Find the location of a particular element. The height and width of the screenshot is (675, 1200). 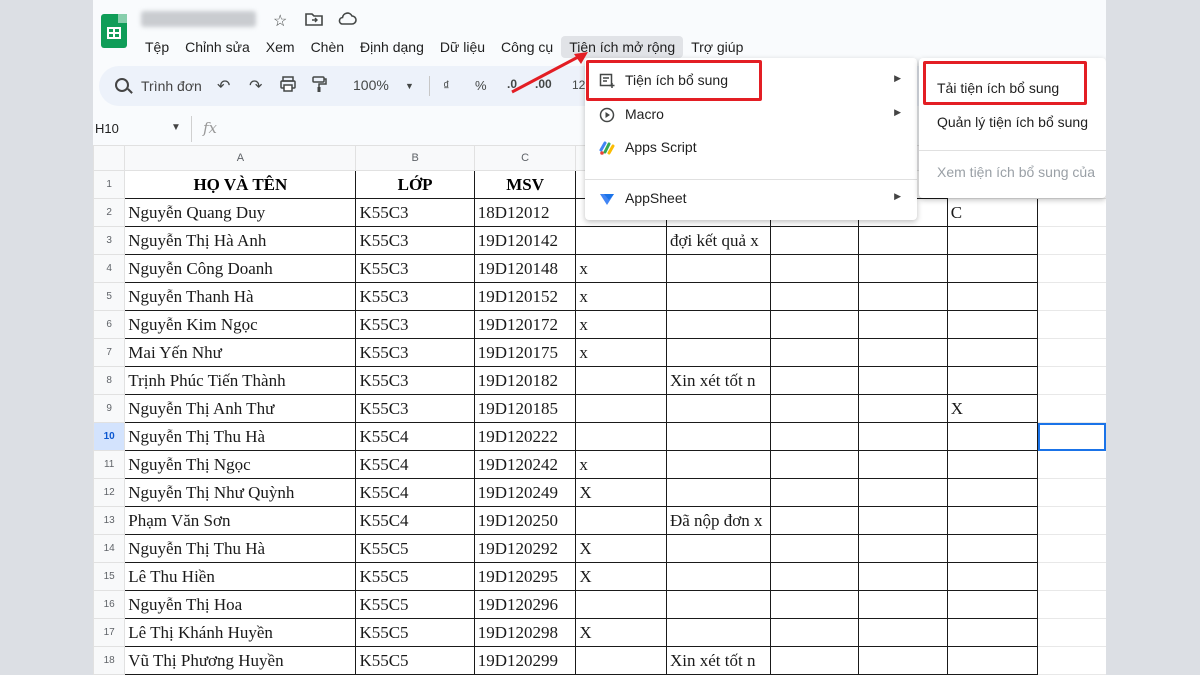

name-box-caret-icon: ▼ is located at coordinates (176, 127).